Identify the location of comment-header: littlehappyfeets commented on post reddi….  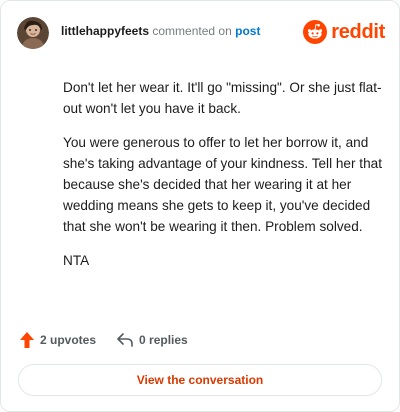
(201, 33).